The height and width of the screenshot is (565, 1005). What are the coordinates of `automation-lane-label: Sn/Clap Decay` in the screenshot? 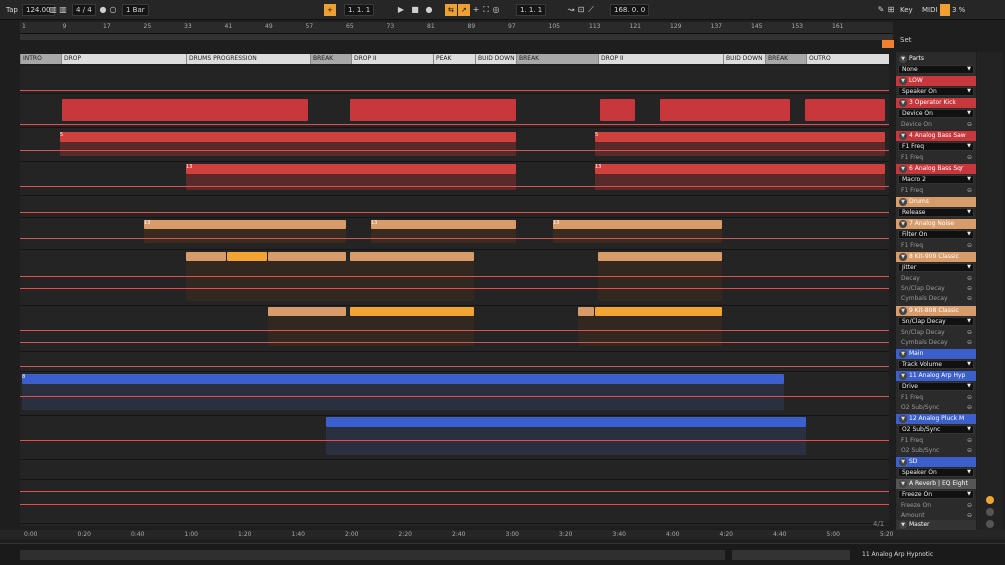 It's located at (936, 332).